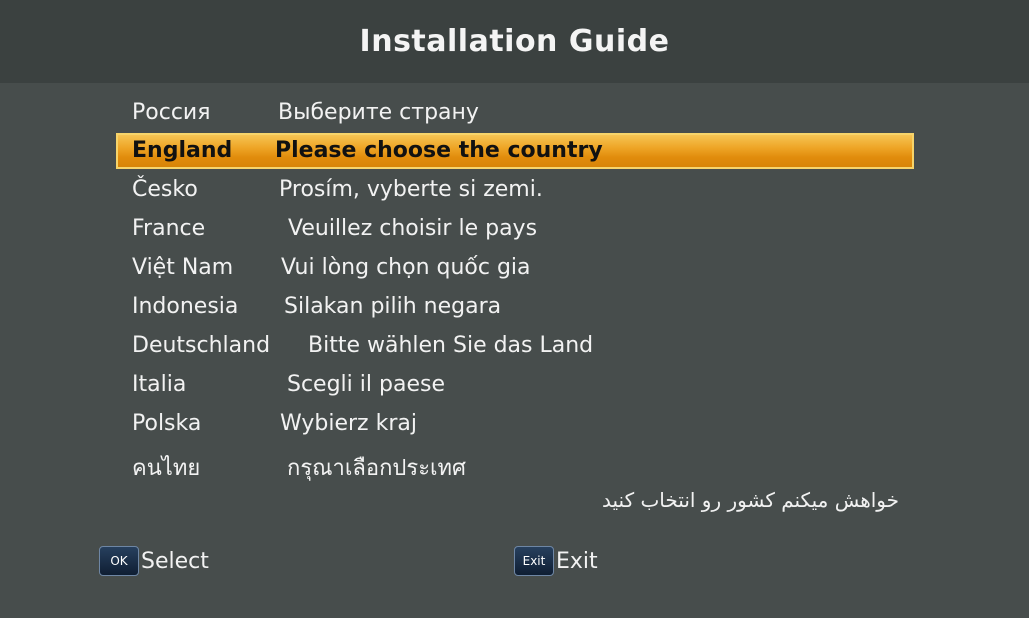  I want to click on exit-hint: Exit Exit, so click(556, 561).